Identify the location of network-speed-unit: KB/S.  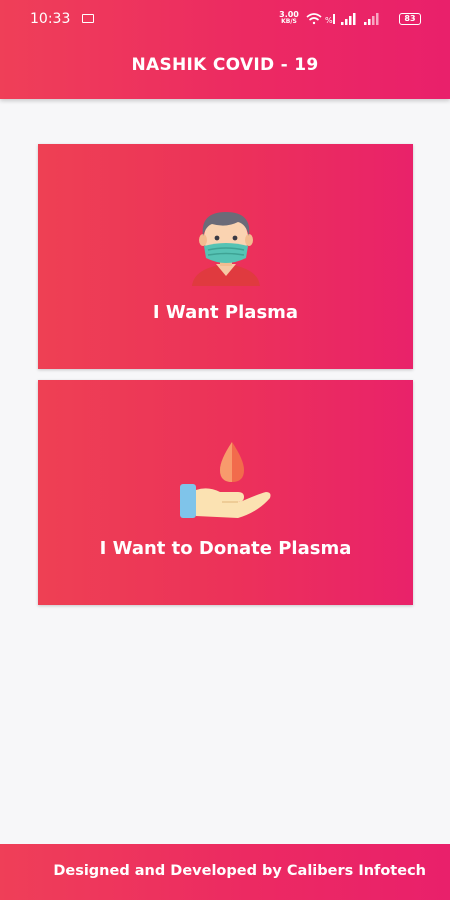
(289, 21).